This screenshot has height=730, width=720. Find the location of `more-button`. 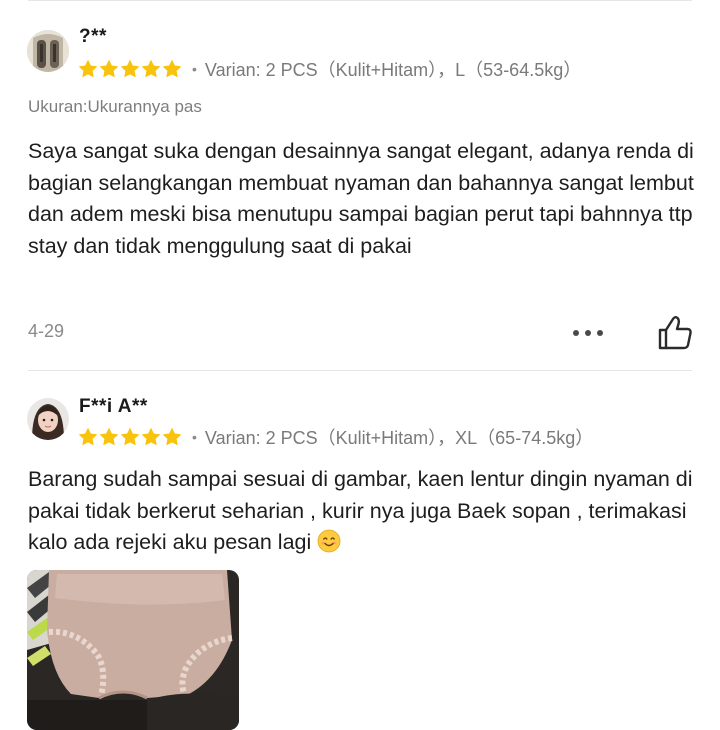

more-button is located at coordinates (588, 333).